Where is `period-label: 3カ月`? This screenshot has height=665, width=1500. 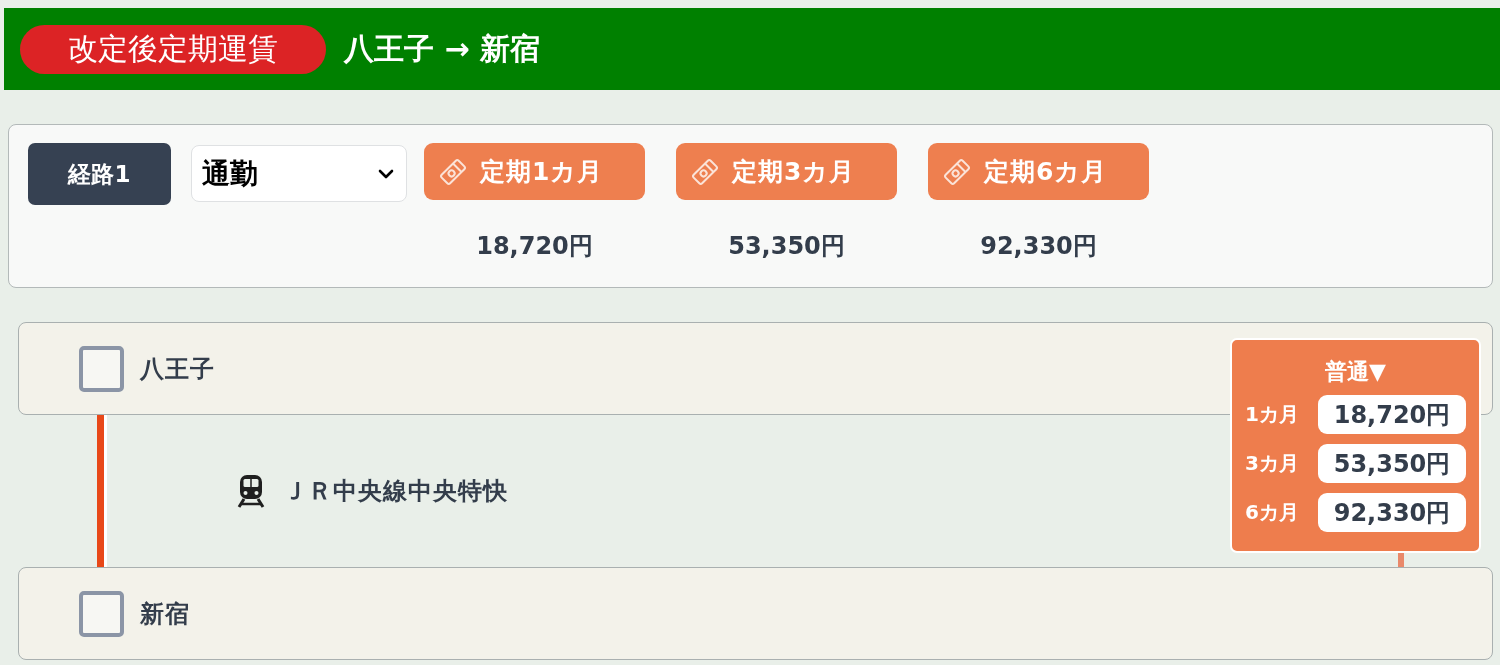
period-label: 3カ月 is located at coordinates (1272, 463).